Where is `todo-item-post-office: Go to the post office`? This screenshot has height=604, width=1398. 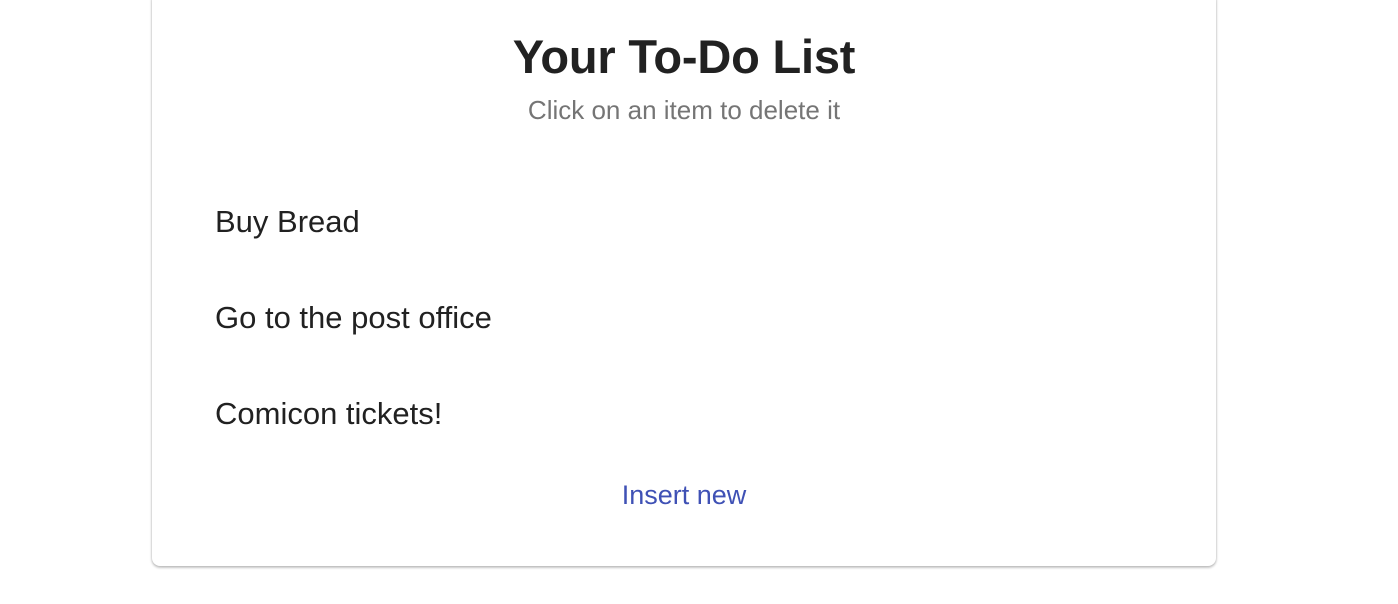
todo-item-post-office: Go to the post office is located at coordinates (684, 318).